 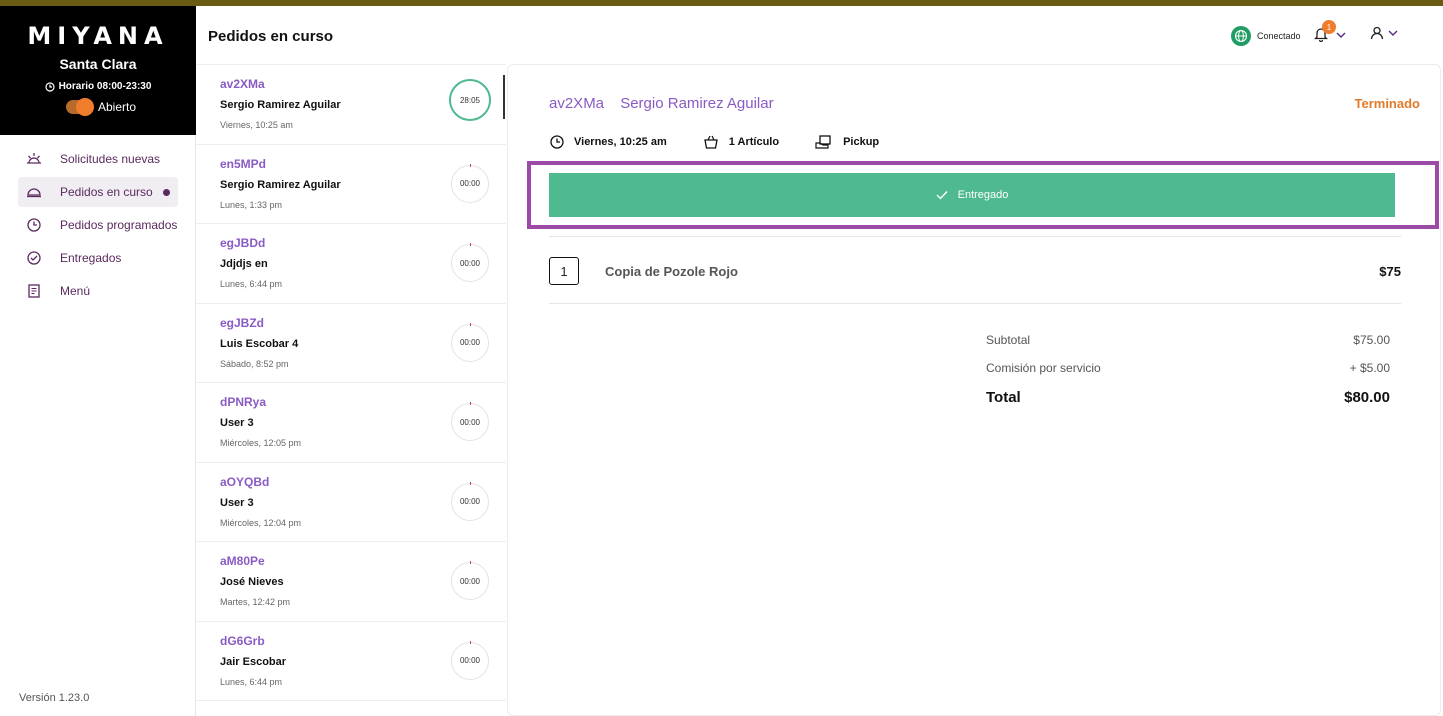 I want to click on item-price: $75, so click(x=1390, y=271).